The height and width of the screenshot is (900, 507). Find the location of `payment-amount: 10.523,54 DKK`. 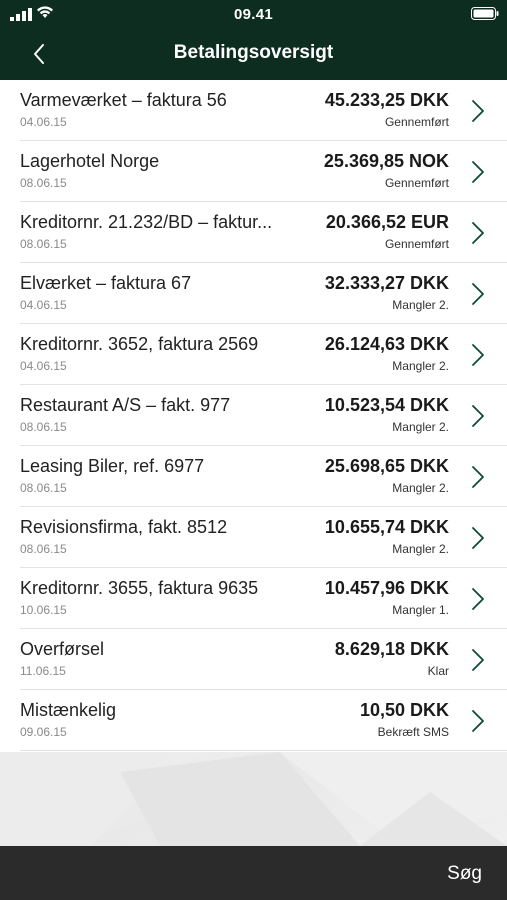

payment-amount: 10.523,54 DKK is located at coordinates (386, 405).